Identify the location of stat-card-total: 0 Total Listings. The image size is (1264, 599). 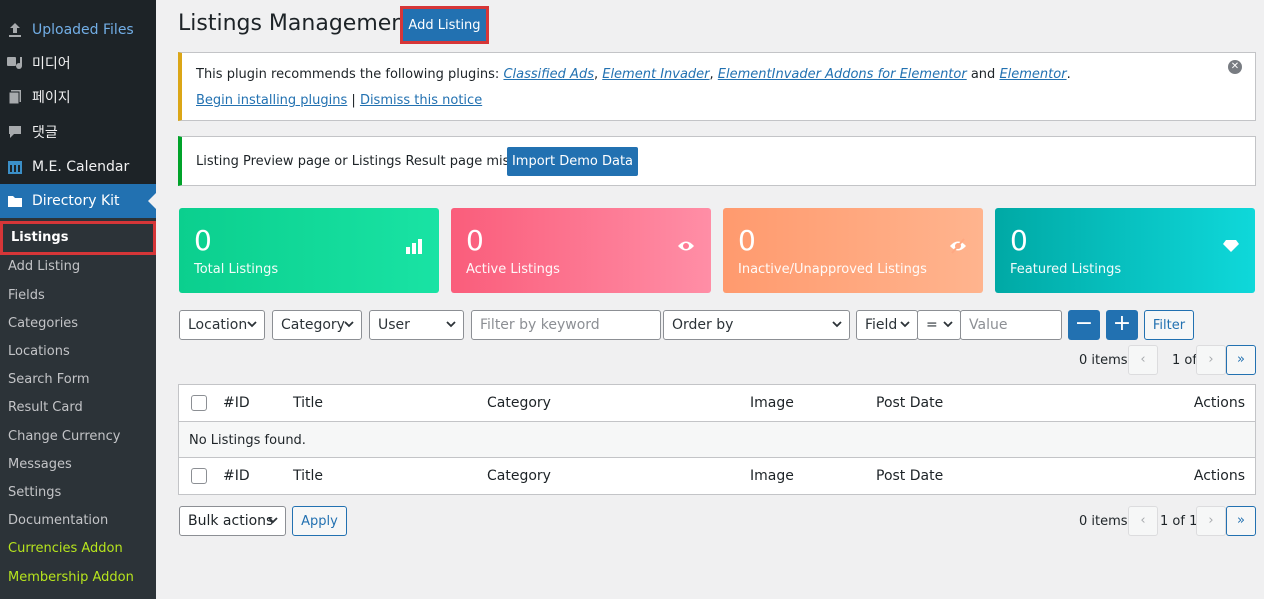
(309, 250).